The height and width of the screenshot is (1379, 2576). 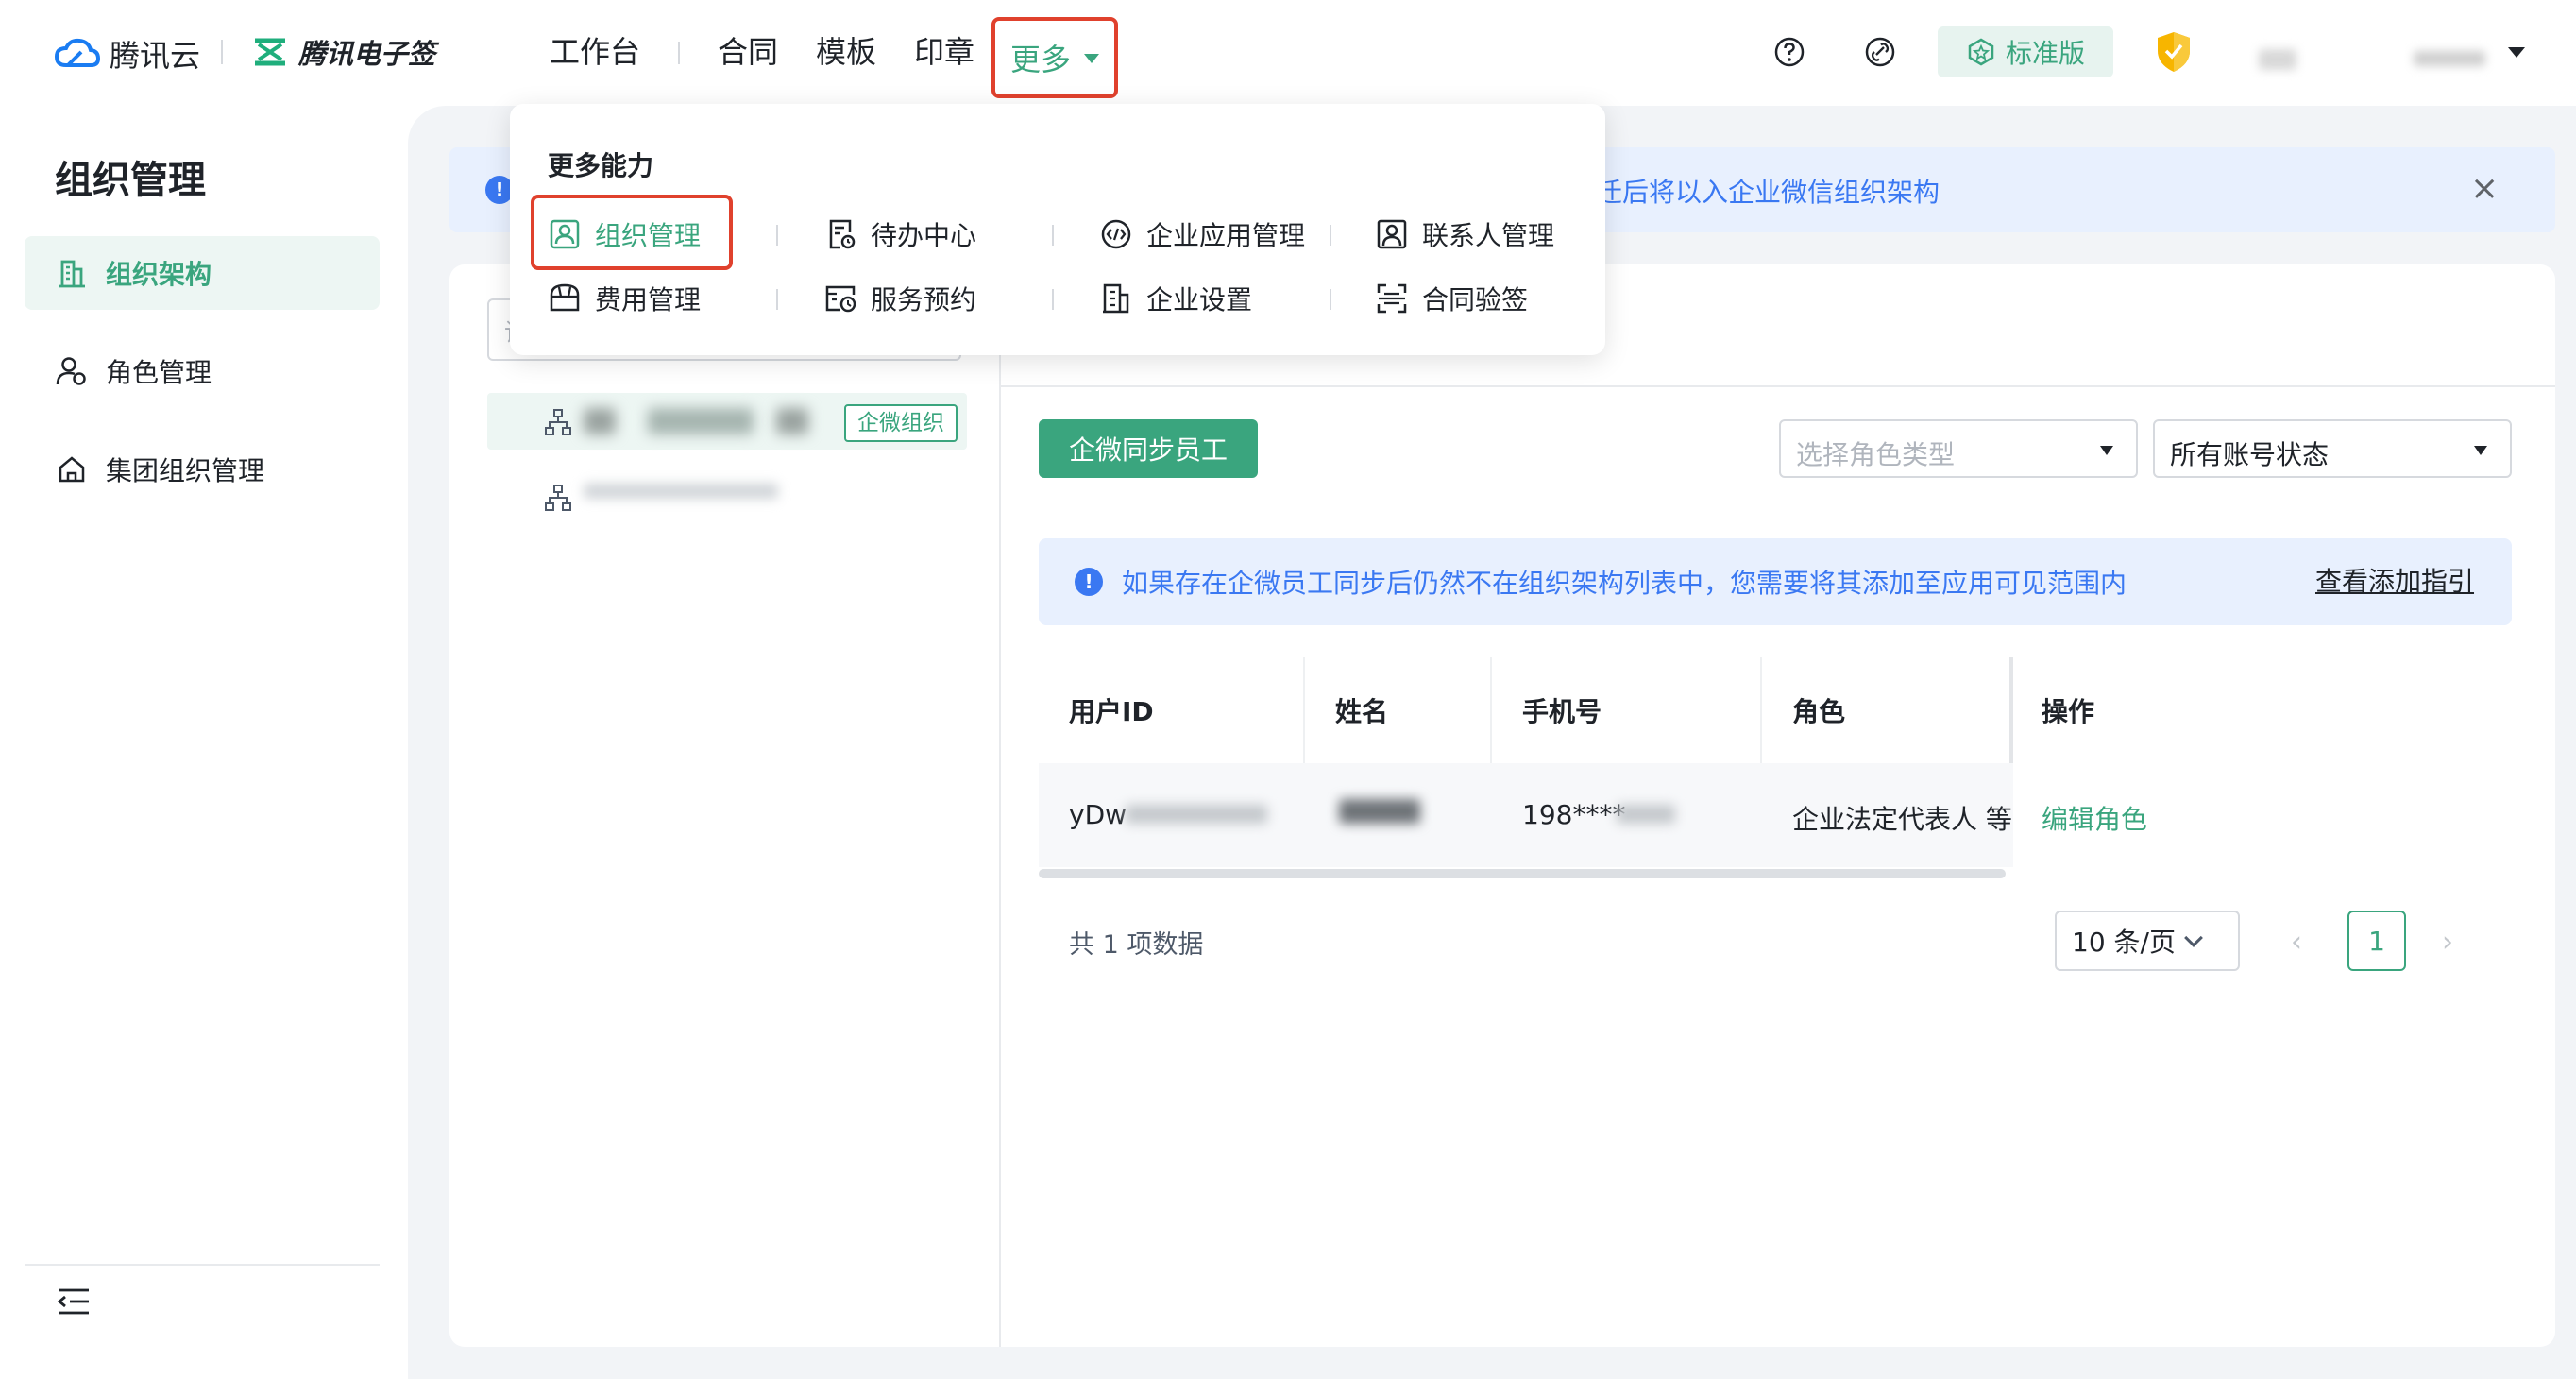 I want to click on user-menu-caret-icon, so click(x=2516, y=52).